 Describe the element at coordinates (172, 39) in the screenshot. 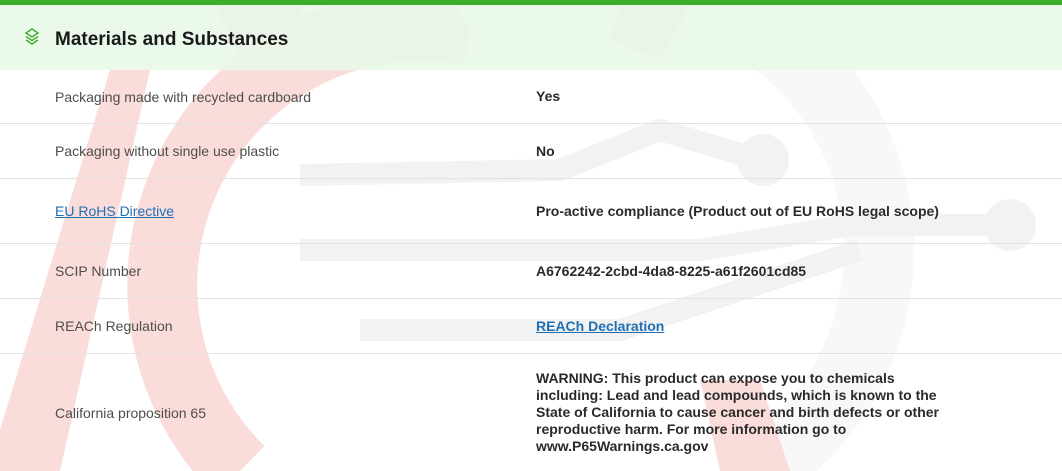

I see `section-title: Materials and Substances` at that location.